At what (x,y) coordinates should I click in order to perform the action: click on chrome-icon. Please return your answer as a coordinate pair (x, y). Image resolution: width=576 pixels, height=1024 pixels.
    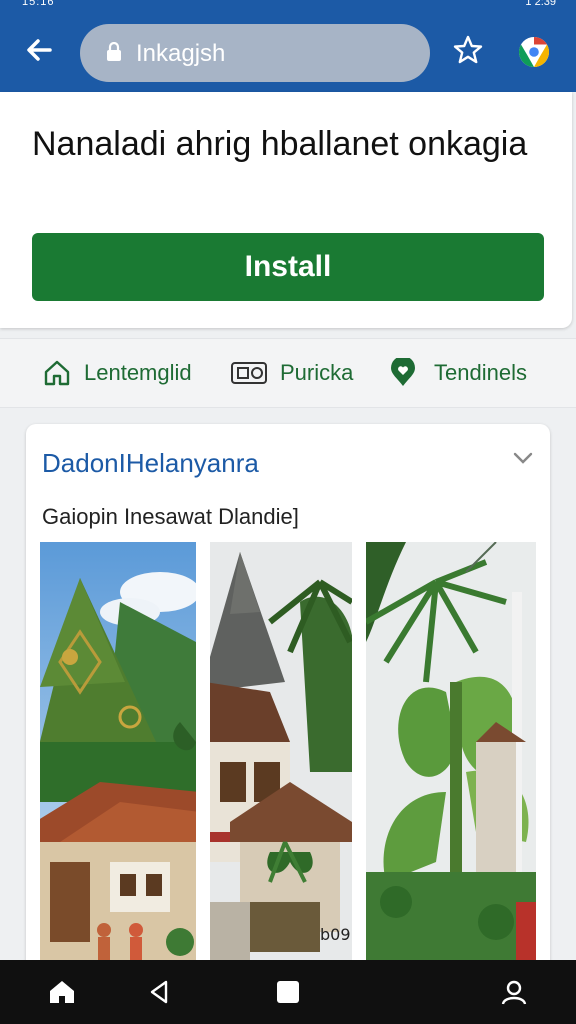
    Looking at the image, I should click on (534, 52).